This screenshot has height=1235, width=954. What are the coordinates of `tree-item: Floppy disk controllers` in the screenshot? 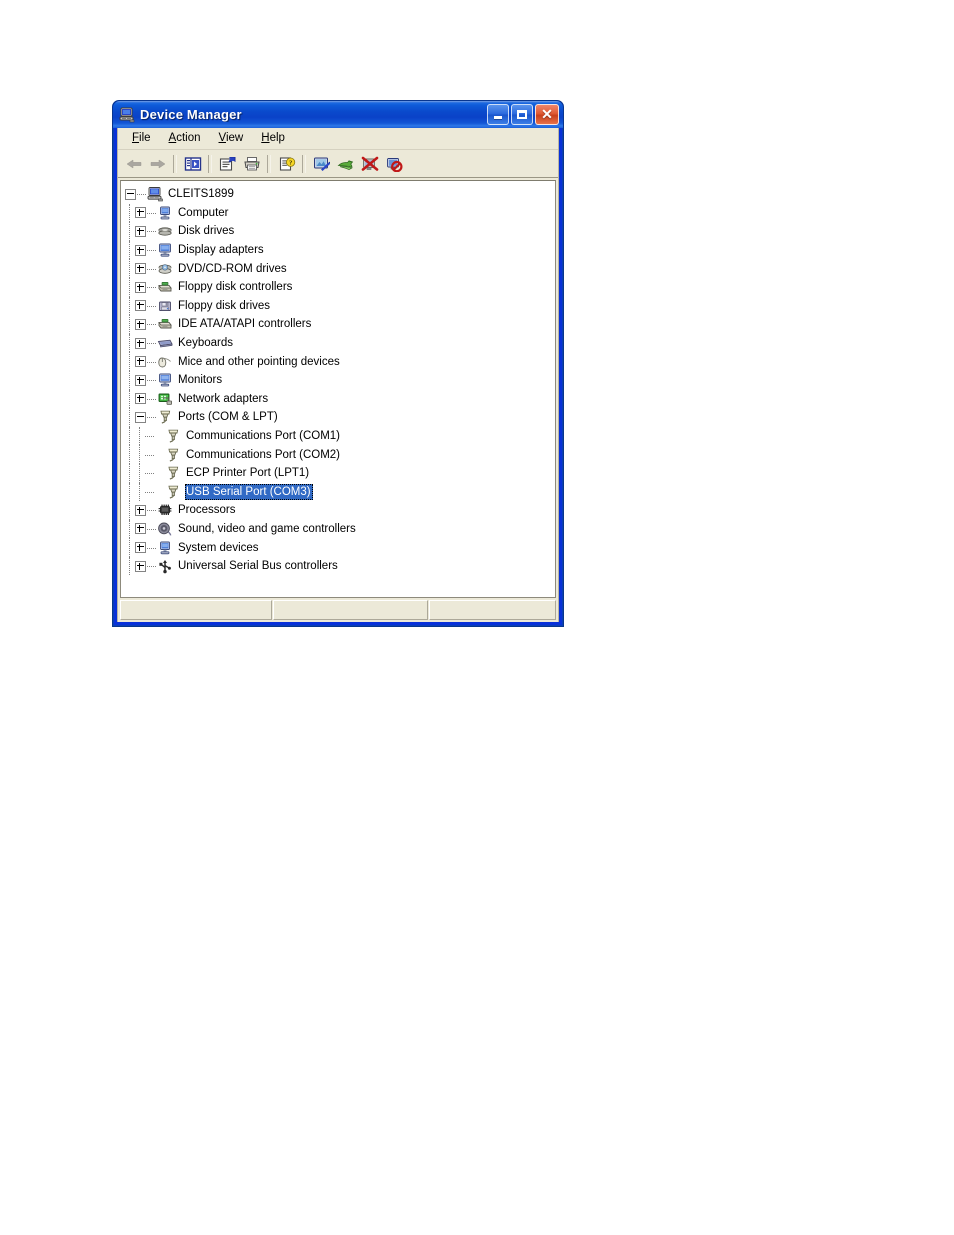 It's located at (340, 287).